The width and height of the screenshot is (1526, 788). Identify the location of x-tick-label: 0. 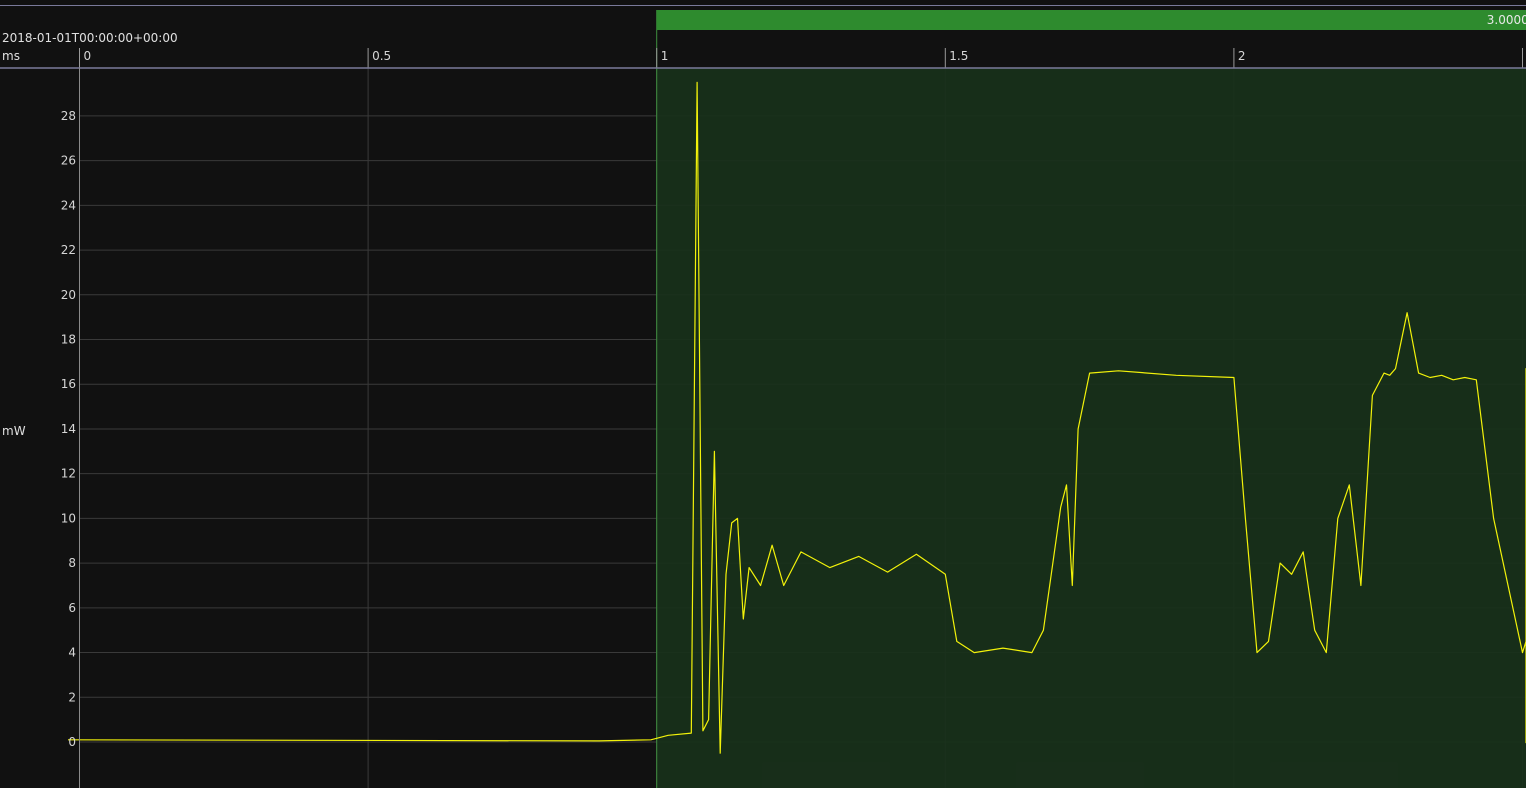
(88, 56).